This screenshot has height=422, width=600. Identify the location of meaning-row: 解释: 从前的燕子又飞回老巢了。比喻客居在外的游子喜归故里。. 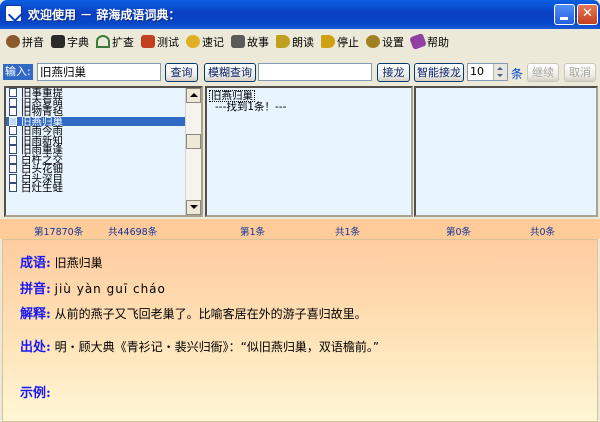
(193, 312).